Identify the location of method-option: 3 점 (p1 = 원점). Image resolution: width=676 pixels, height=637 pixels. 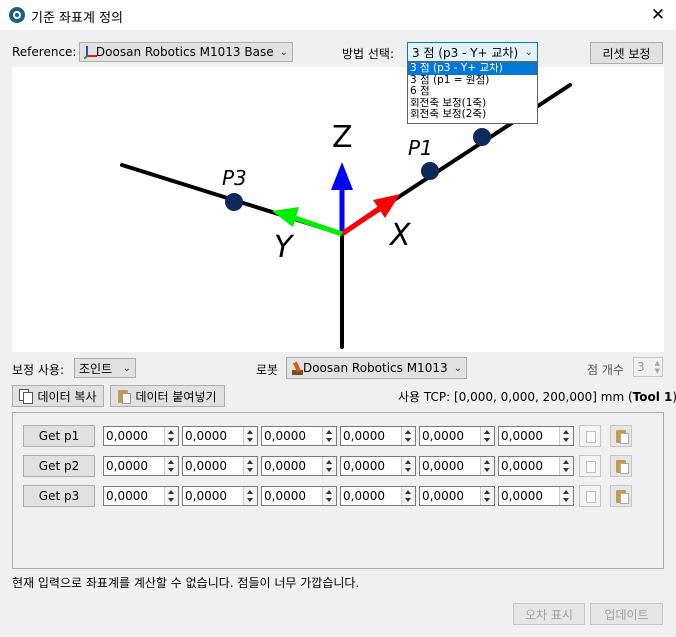
(472, 81).